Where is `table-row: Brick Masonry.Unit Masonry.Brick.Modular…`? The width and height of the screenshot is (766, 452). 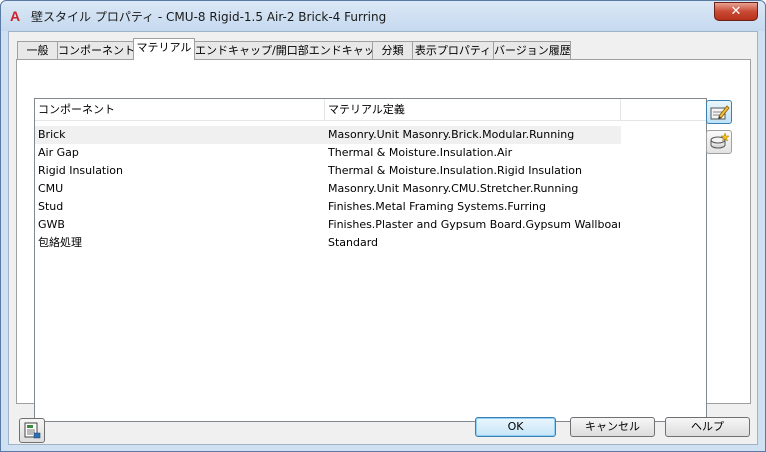
table-row: Brick Masonry.Unit Masonry.Brick.Modular… is located at coordinates (328, 135).